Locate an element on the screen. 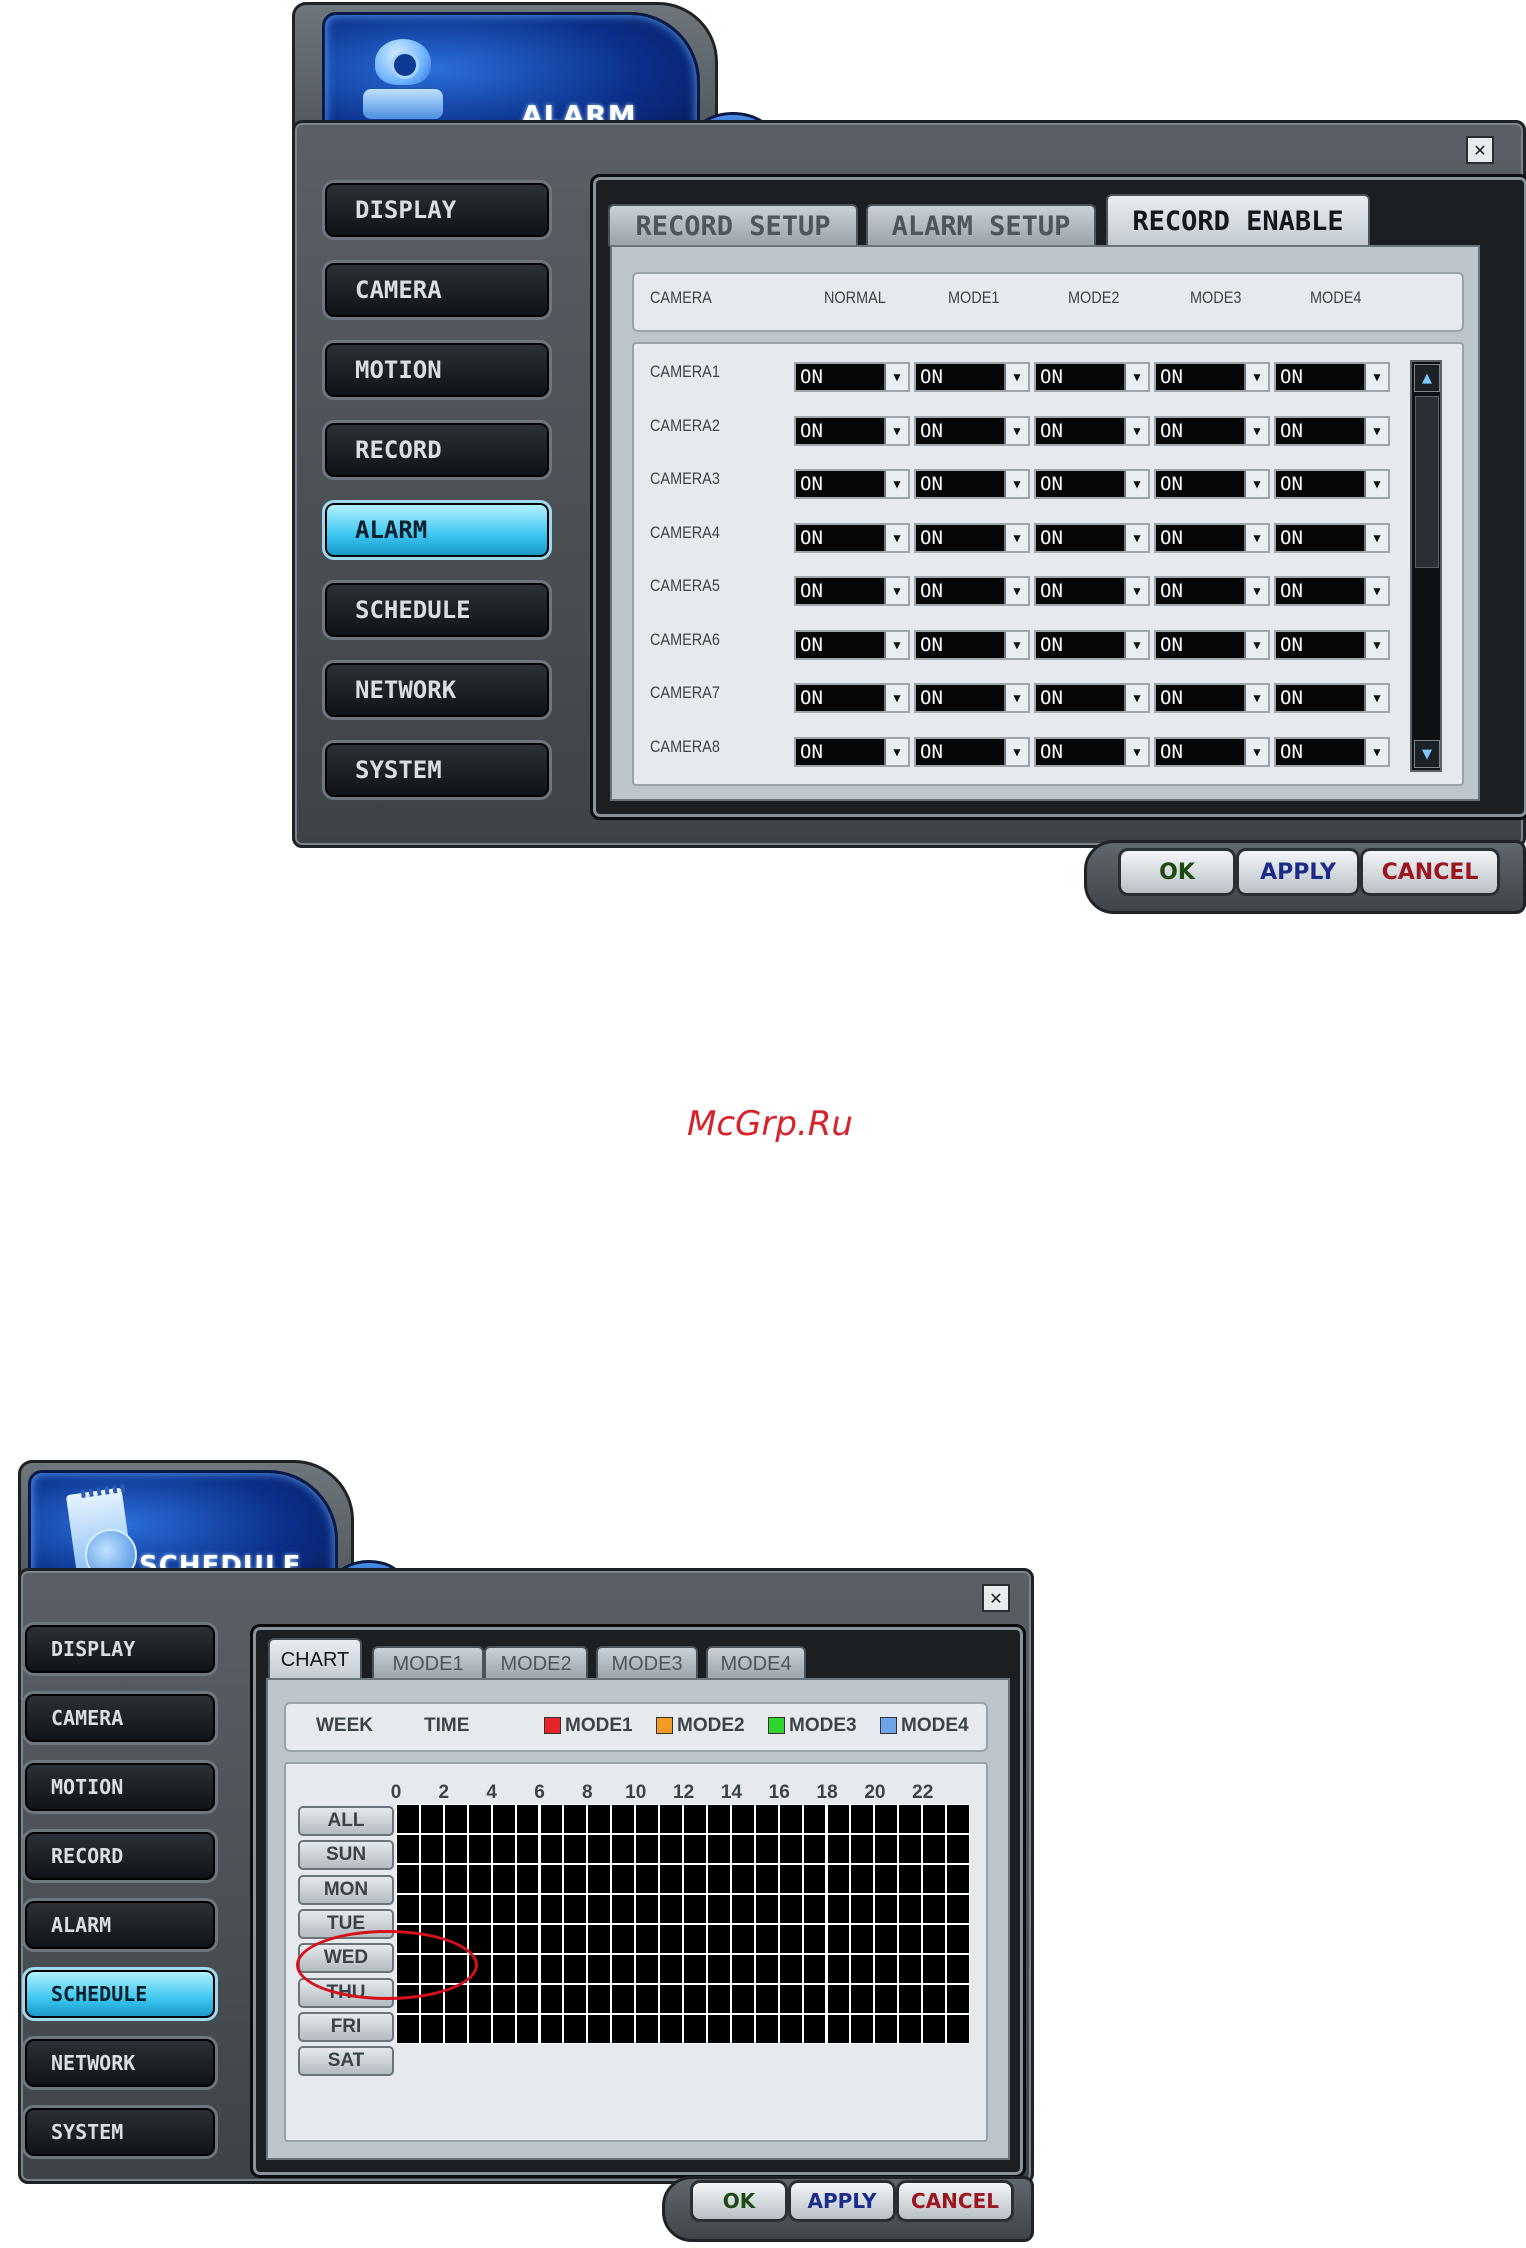 Image resolution: width=1526 pixels, height=2248 pixels. sidebar-item-alarm: ALARM is located at coordinates (437, 530).